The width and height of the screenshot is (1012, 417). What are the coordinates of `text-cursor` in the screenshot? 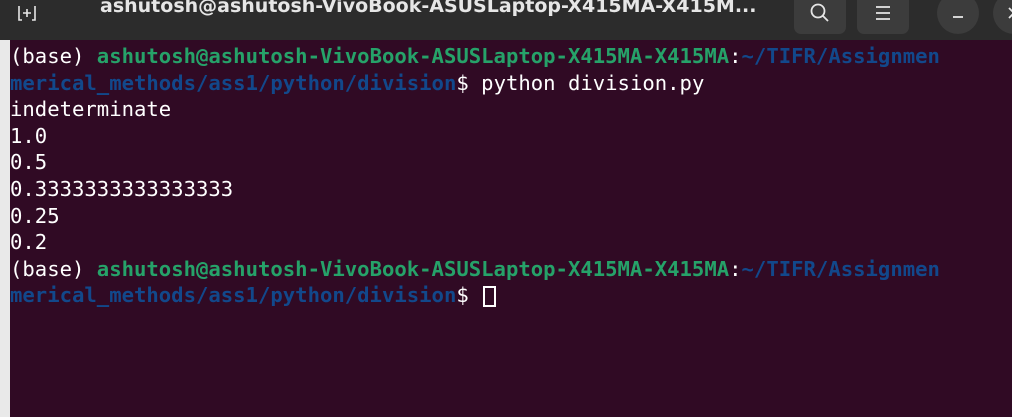 It's located at (490, 296).